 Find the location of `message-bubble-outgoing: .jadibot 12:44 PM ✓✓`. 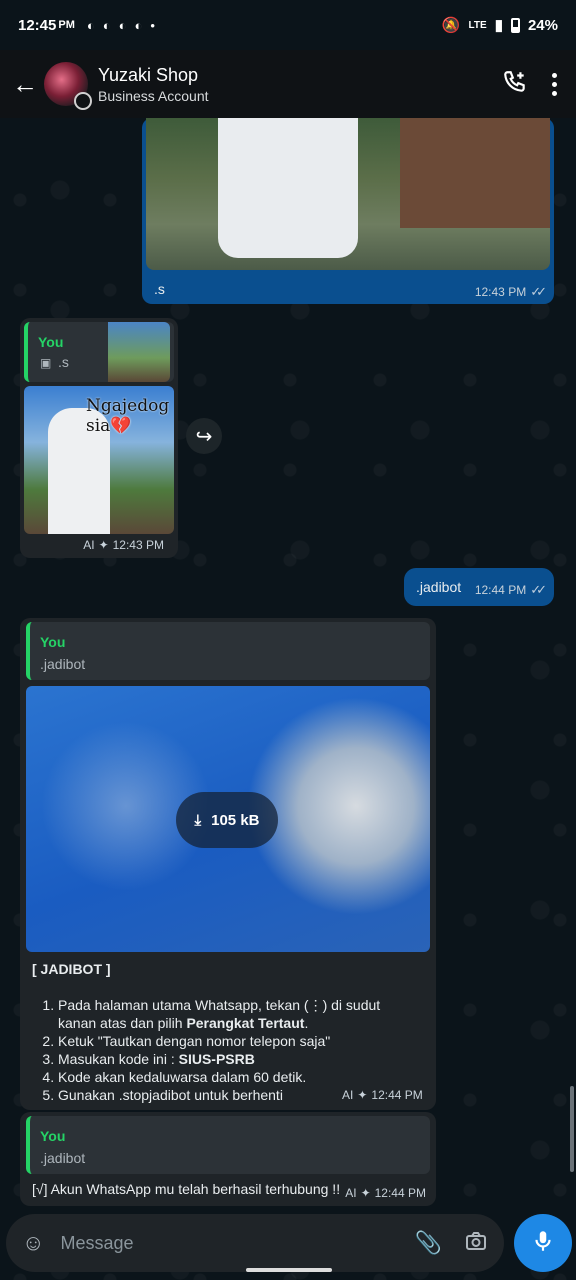

message-bubble-outgoing: .jadibot 12:44 PM ✓✓ is located at coordinates (479, 587).